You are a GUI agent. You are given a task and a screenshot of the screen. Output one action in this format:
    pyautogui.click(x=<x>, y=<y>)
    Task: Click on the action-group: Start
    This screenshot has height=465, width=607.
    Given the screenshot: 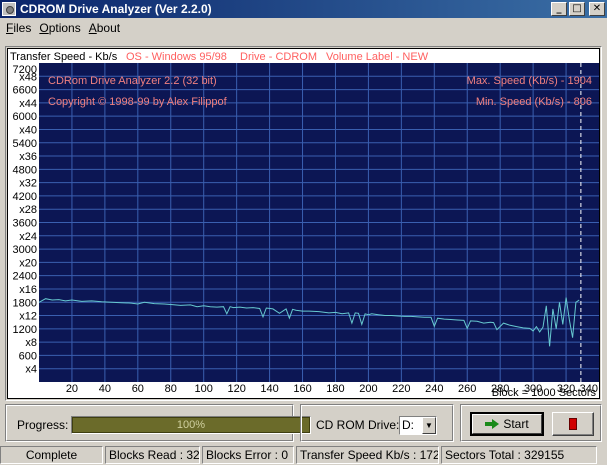 What is the action you would take?
    pyautogui.click(x=531, y=423)
    